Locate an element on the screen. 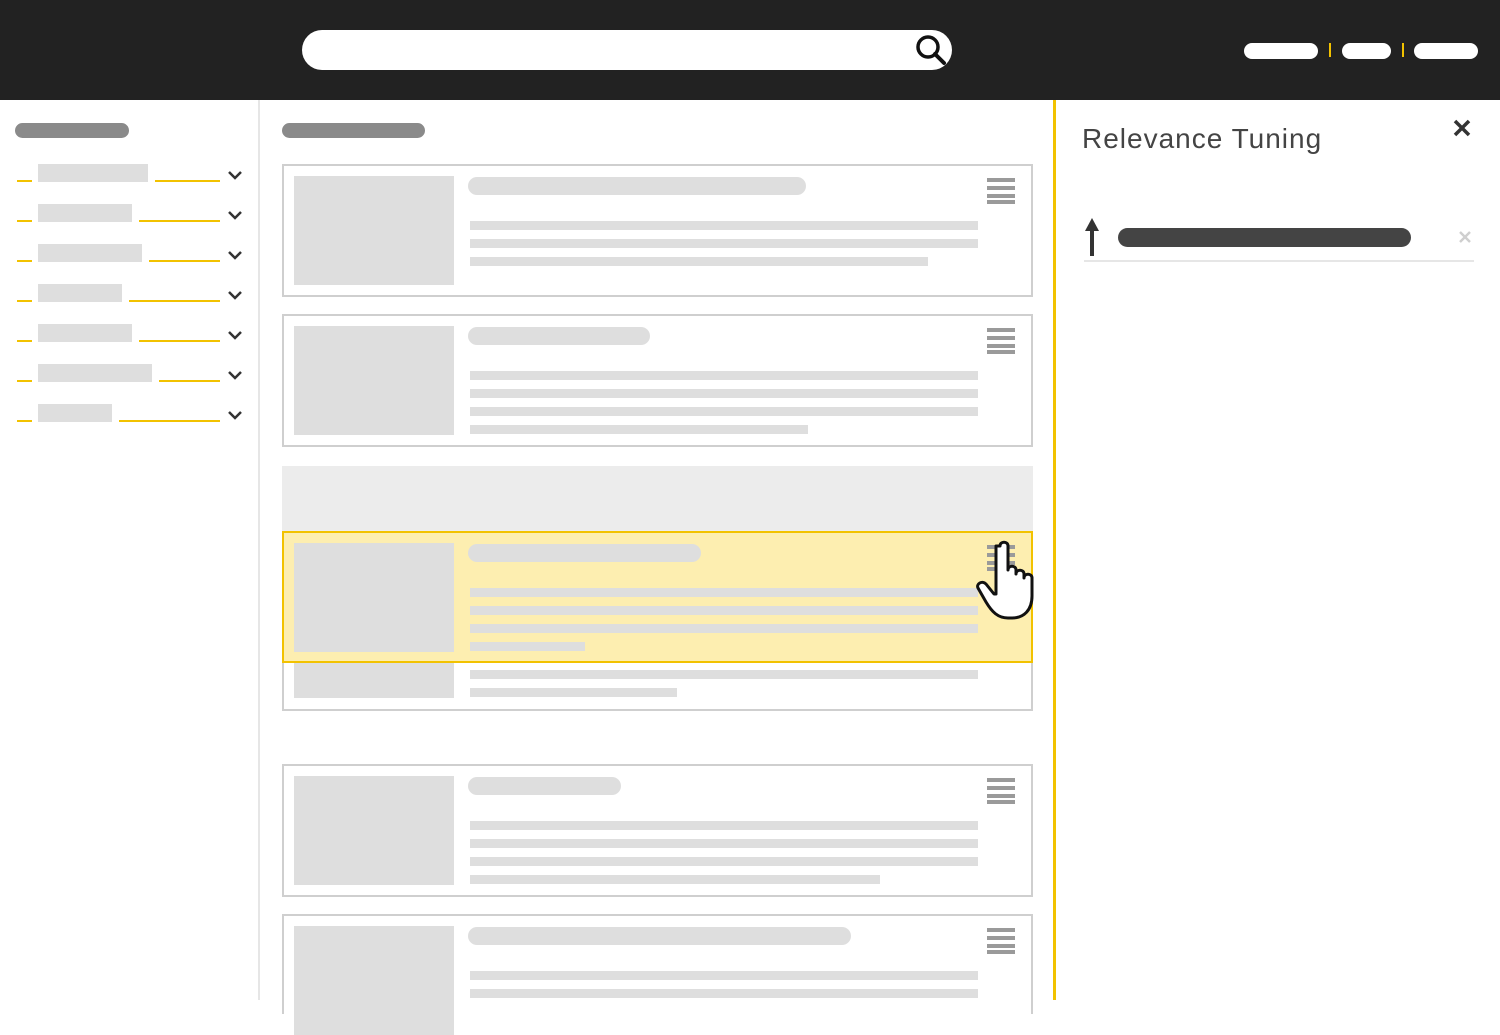  drop-target-placeholder is located at coordinates (657, 501).